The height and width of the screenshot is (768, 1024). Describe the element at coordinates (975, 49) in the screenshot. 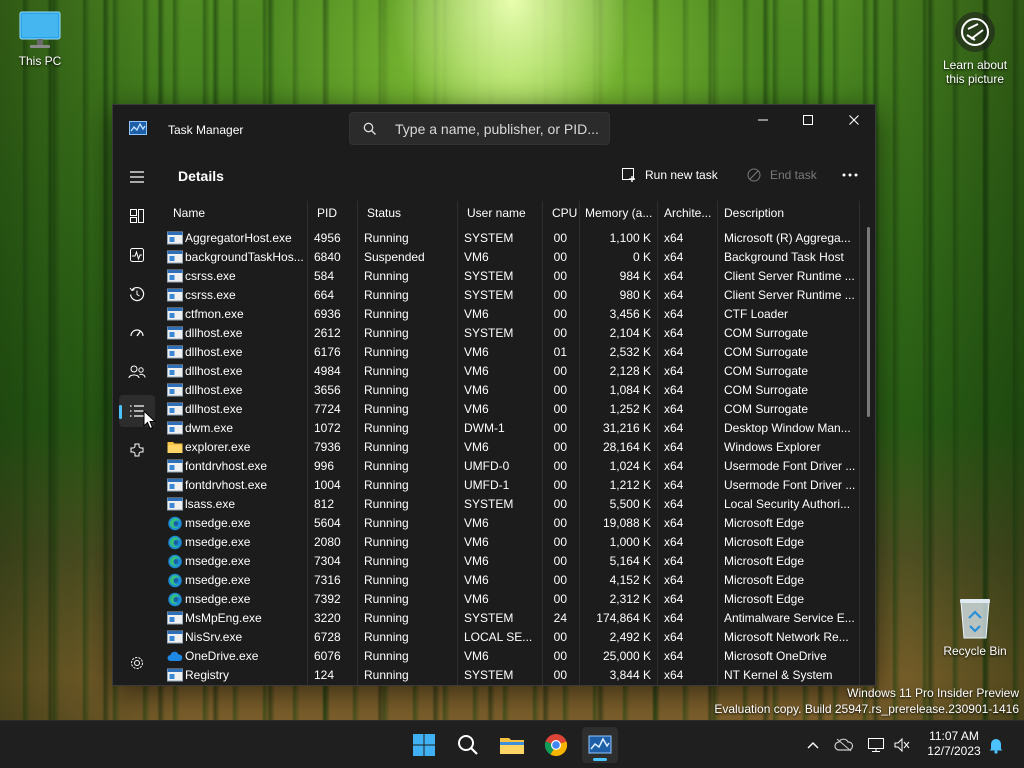

I see `learn-about-picture: Learn about this picture` at that location.